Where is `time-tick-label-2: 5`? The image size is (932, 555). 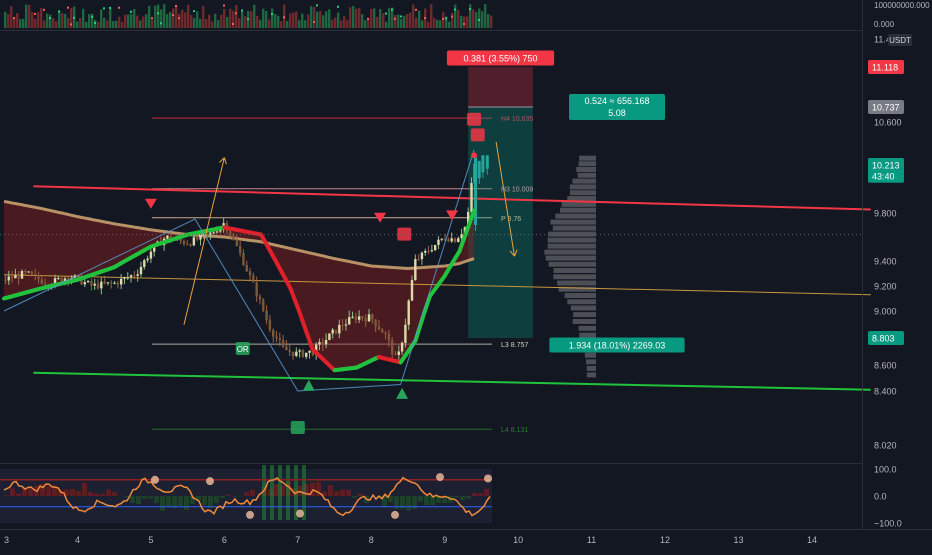
time-tick-label-2: 5 is located at coordinates (150, 540).